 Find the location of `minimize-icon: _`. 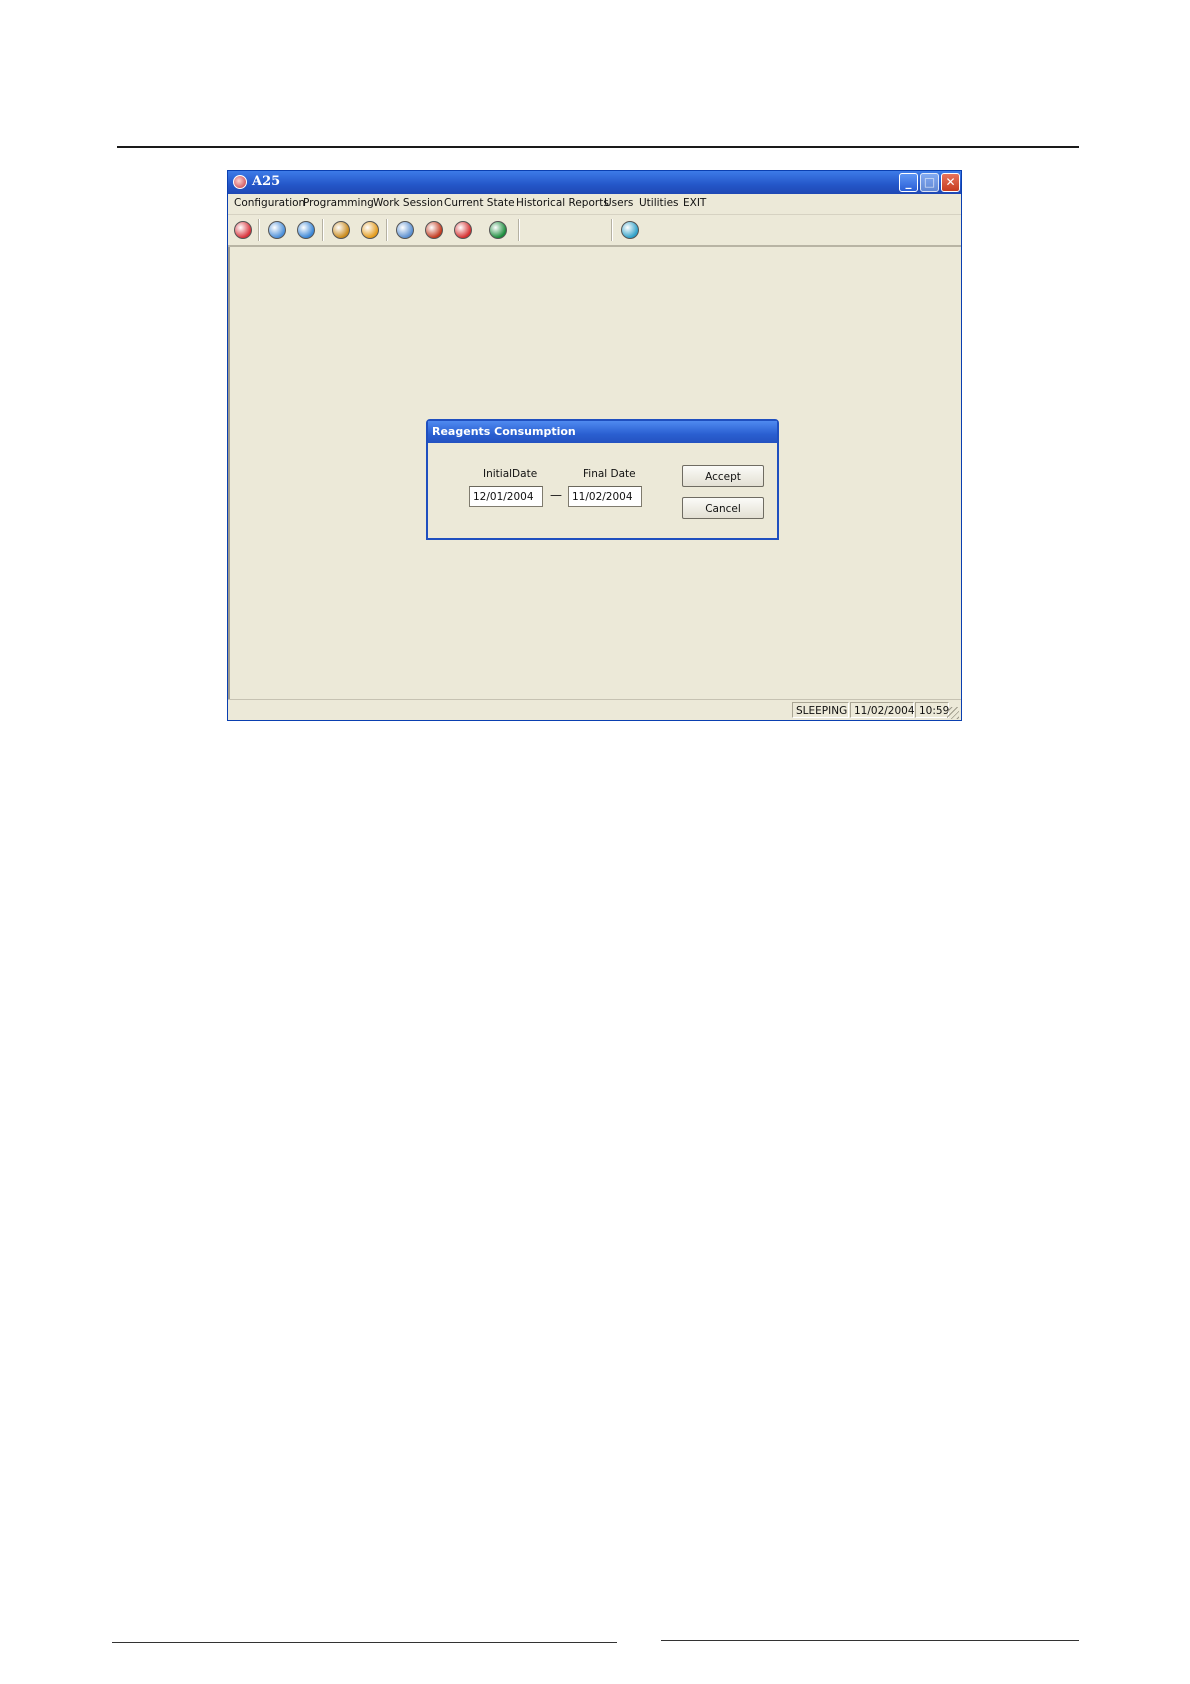

minimize-icon: _ is located at coordinates (908, 182).